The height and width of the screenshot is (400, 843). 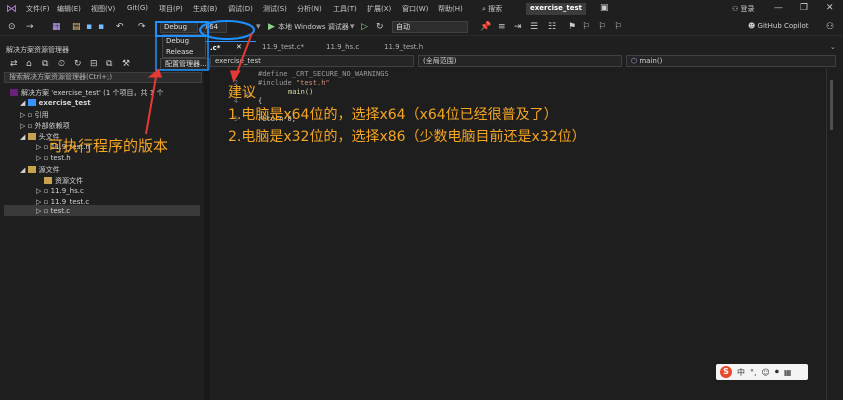 I want to click on ime-toolbar: S 中 °, ☺ ⏺ ▦, so click(x=762, y=372).